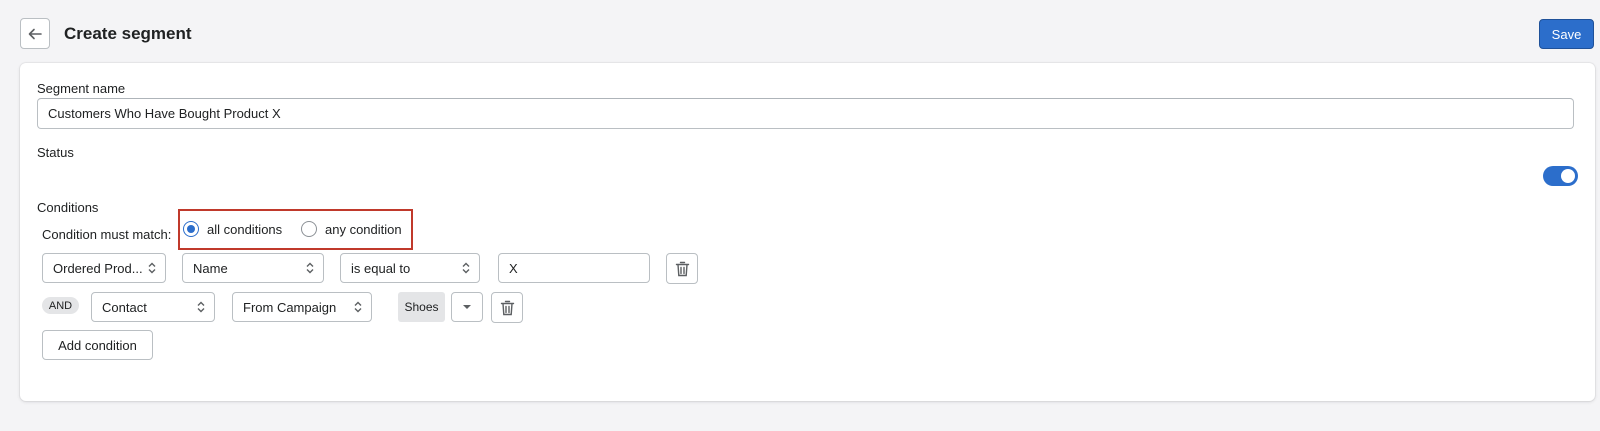 The width and height of the screenshot is (1600, 431). Describe the element at coordinates (574, 268) in the screenshot. I see `condition-value-input: X` at that location.